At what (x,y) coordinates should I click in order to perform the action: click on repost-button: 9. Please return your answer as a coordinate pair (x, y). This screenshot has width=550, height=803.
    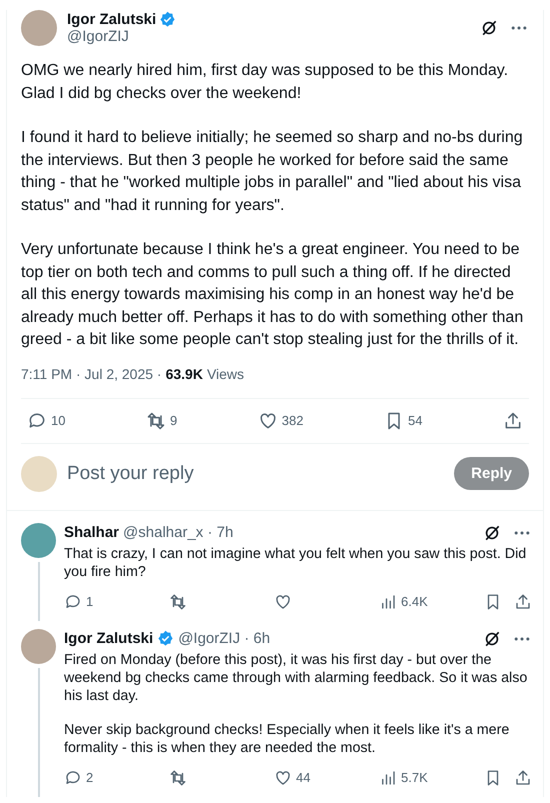
    Looking at the image, I should click on (162, 420).